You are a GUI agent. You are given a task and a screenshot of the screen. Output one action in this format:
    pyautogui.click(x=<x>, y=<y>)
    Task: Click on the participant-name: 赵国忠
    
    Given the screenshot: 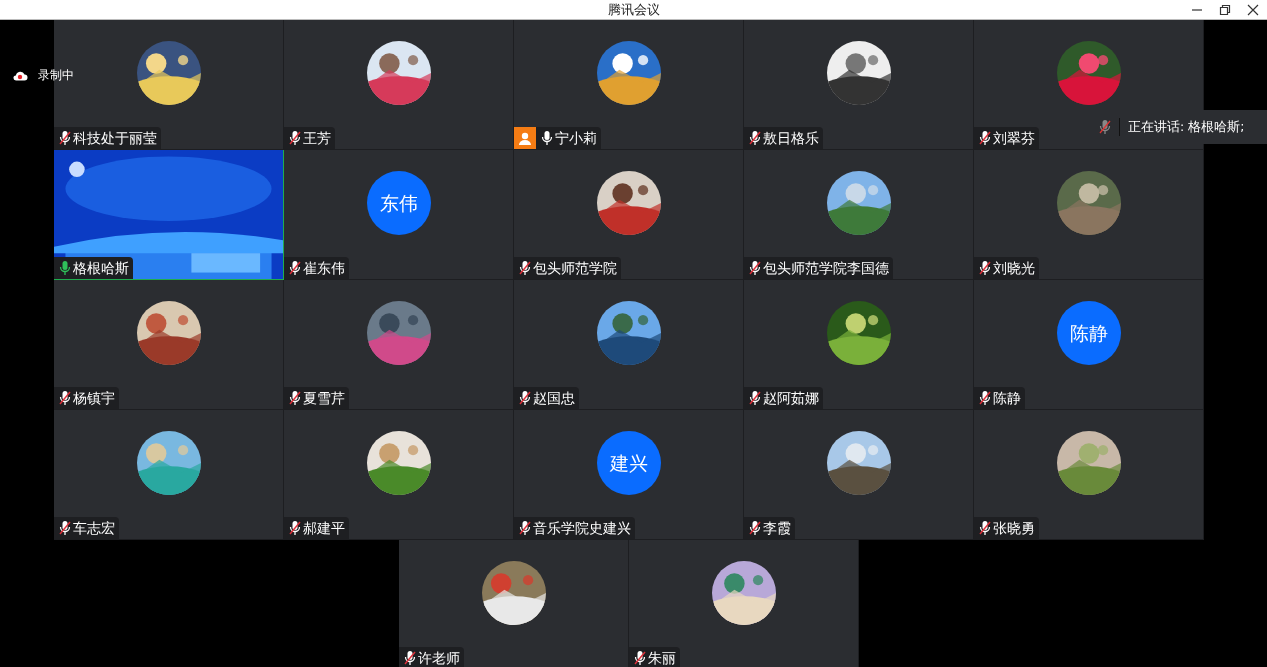 What is the action you would take?
    pyautogui.click(x=554, y=398)
    